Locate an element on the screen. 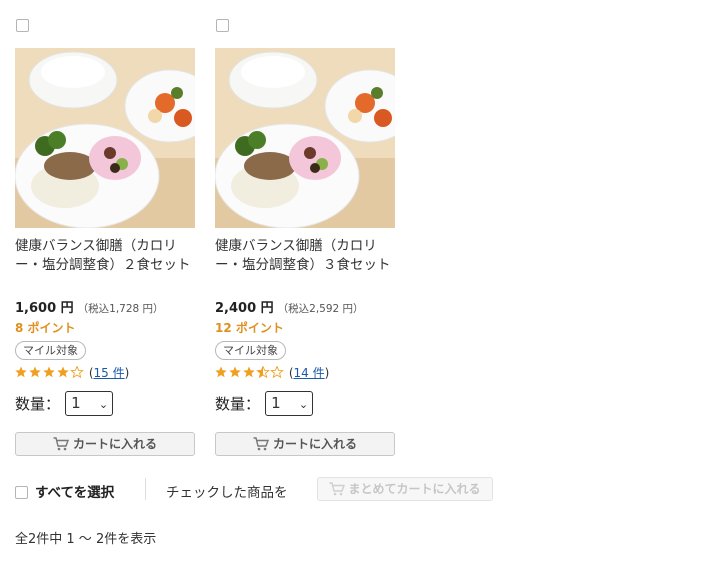 The height and width of the screenshot is (561, 727). rating: (14 件) is located at coordinates (272, 372).